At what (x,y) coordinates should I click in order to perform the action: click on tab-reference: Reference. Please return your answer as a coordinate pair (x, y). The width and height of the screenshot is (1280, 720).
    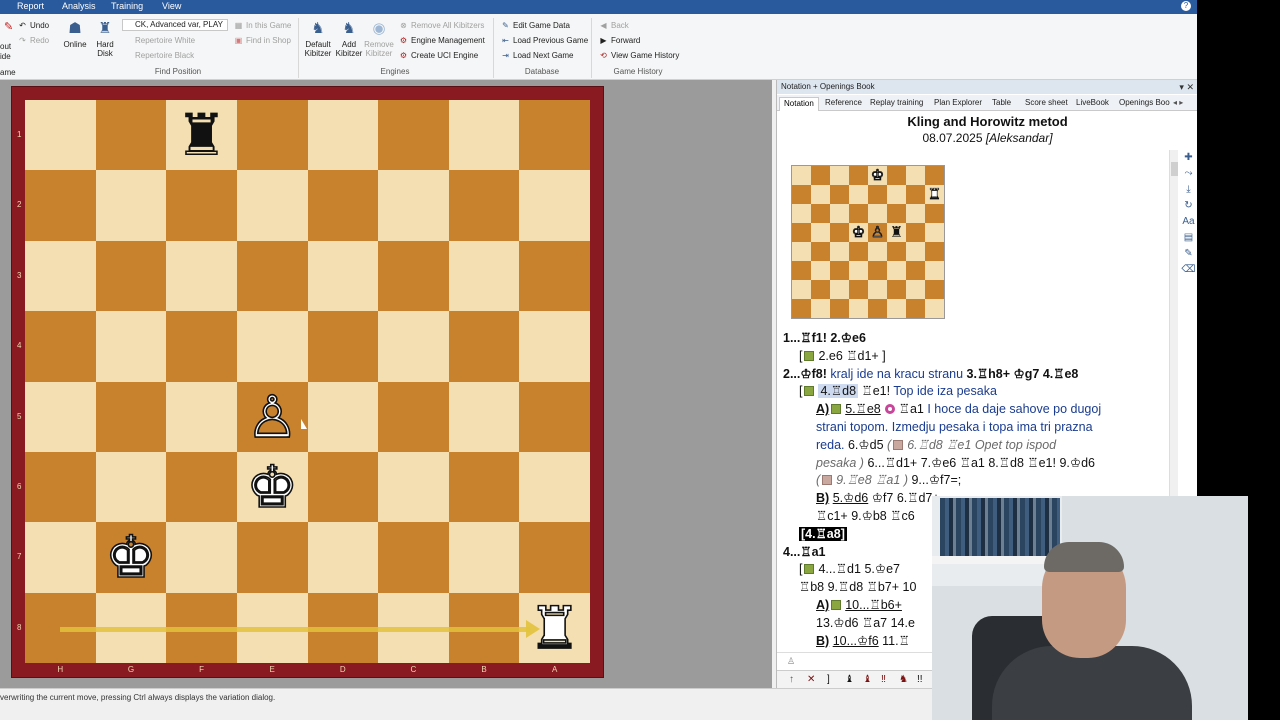
    Looking at the image, I should click on (843, 104).